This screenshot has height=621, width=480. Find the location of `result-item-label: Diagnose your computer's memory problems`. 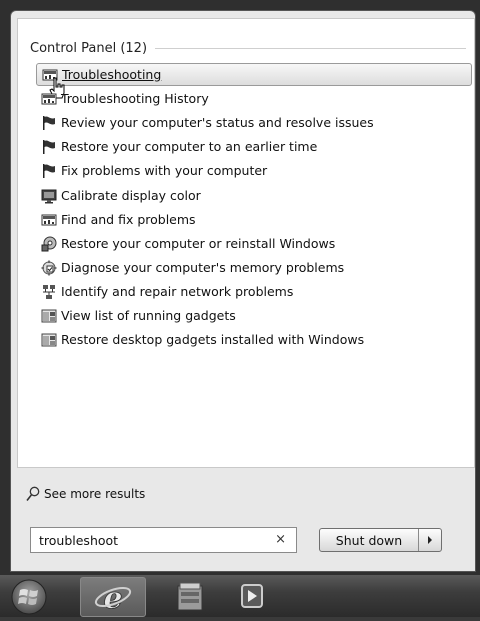

result-item-label: Diagnose your computer's memory problems is located at coordinates (203, 267).